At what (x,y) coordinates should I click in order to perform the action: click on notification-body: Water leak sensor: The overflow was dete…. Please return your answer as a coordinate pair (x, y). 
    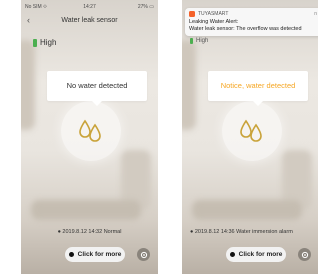
    Looking at the image, I should click on (245, 29).